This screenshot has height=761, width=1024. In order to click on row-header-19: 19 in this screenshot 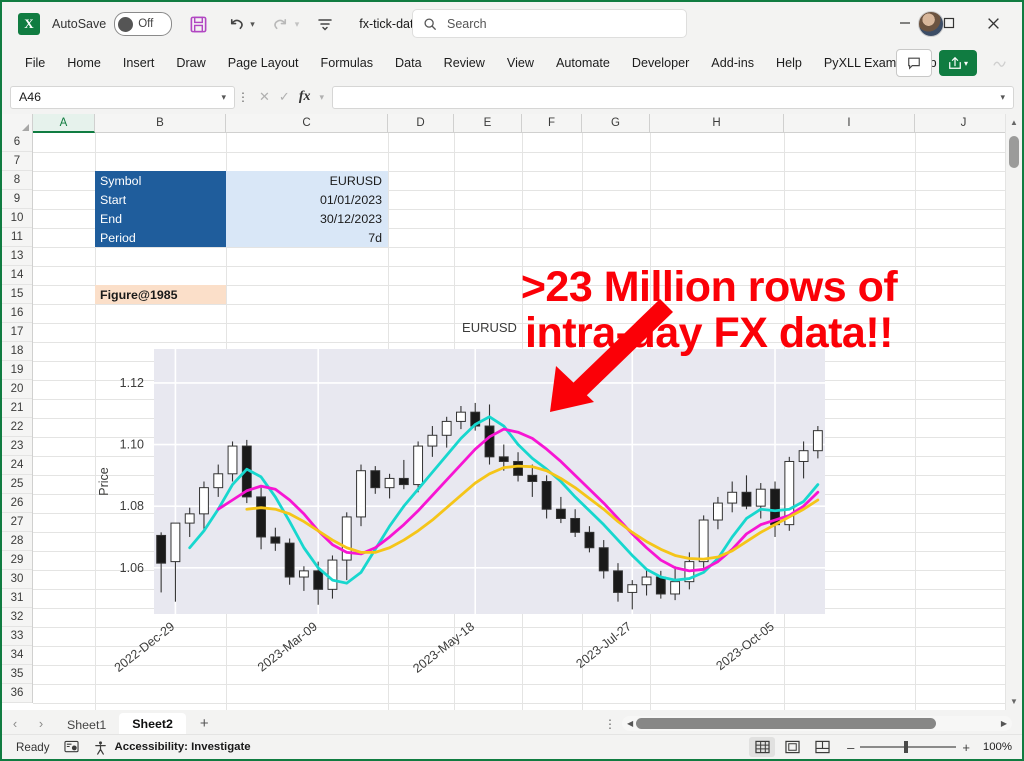, I will do `click(17, 370)`.